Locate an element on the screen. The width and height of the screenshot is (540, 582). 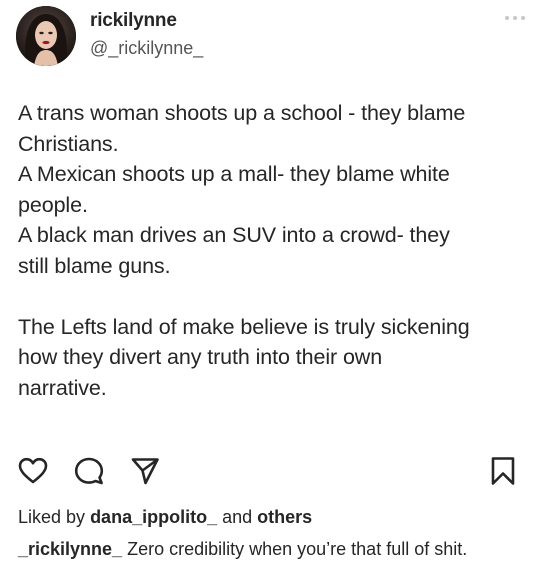
bookmark-icon is located at coordinates (503, 471).